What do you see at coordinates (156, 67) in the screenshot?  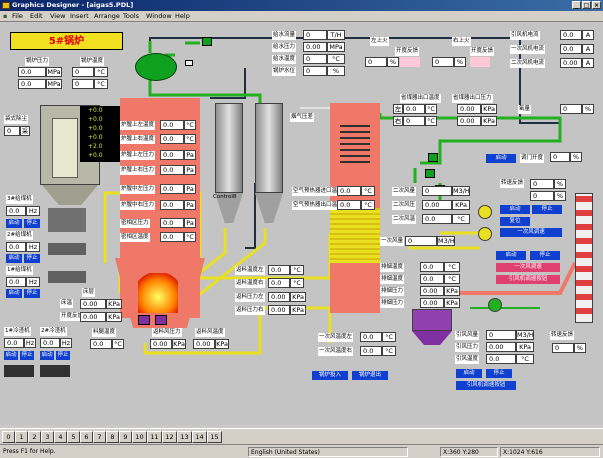 I see `steam-drum` at bounding box center [156, 67].